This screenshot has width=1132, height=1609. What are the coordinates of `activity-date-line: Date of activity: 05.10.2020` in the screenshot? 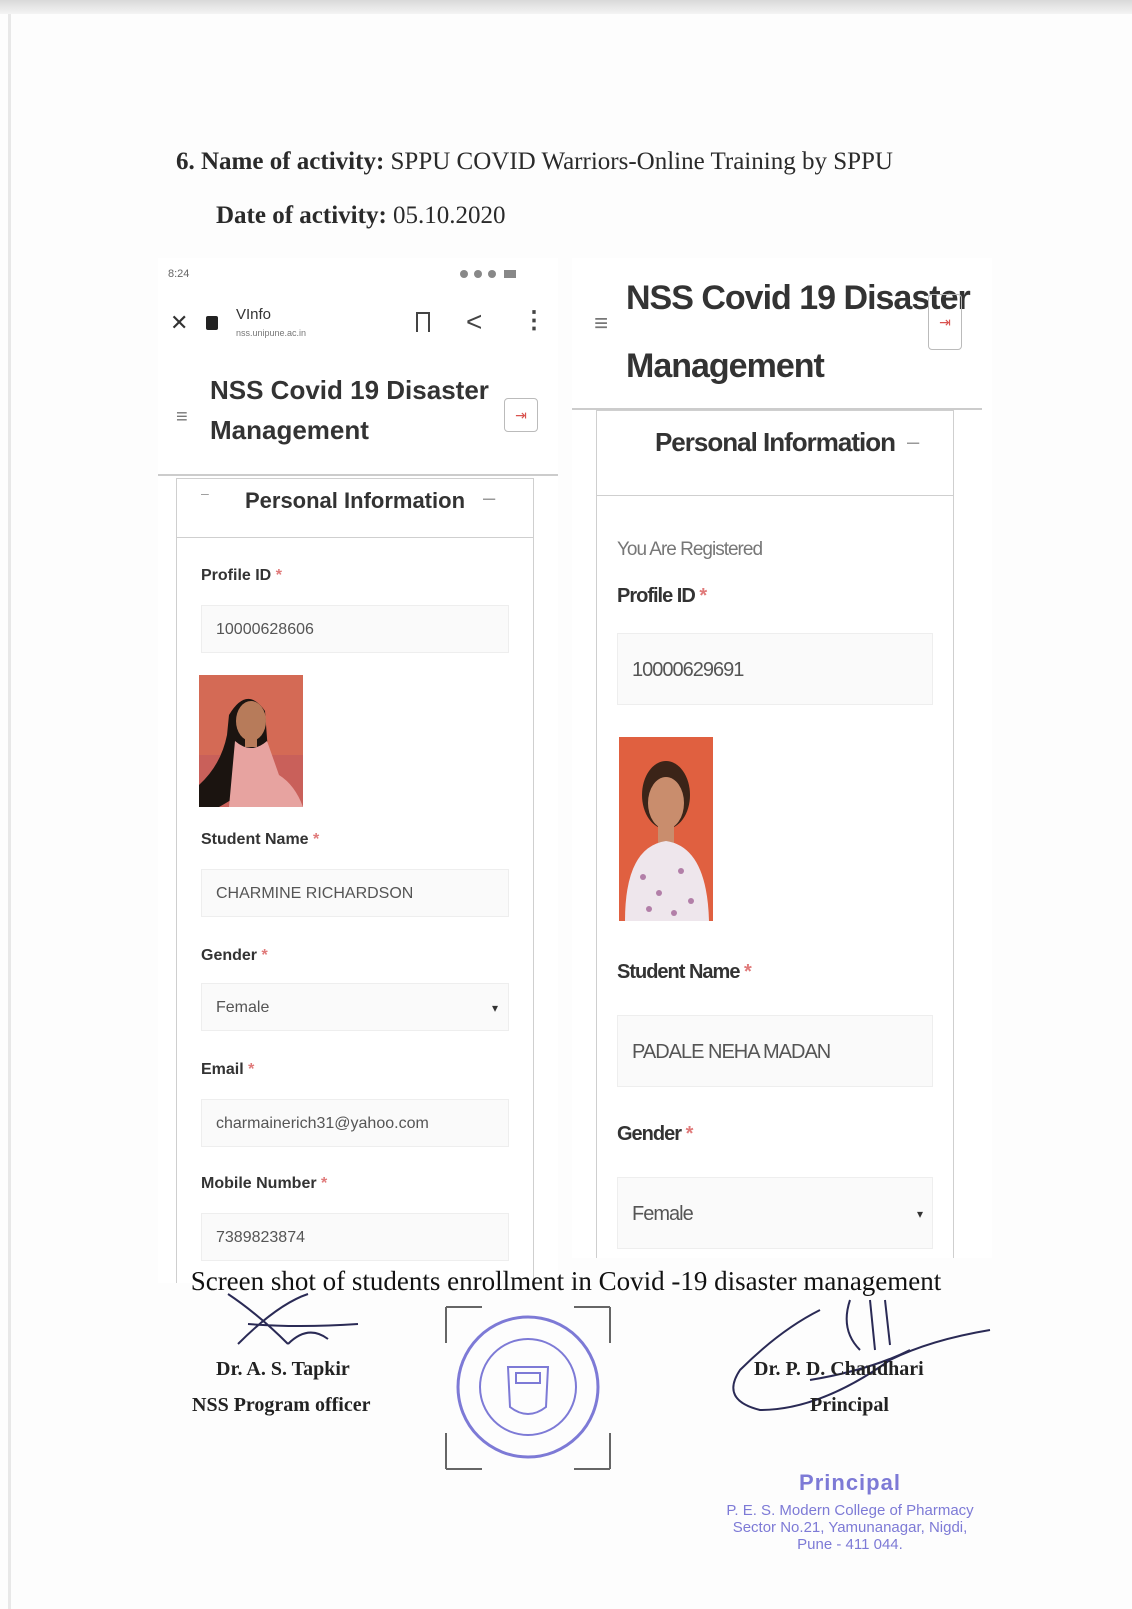 It's located at (361, 216).